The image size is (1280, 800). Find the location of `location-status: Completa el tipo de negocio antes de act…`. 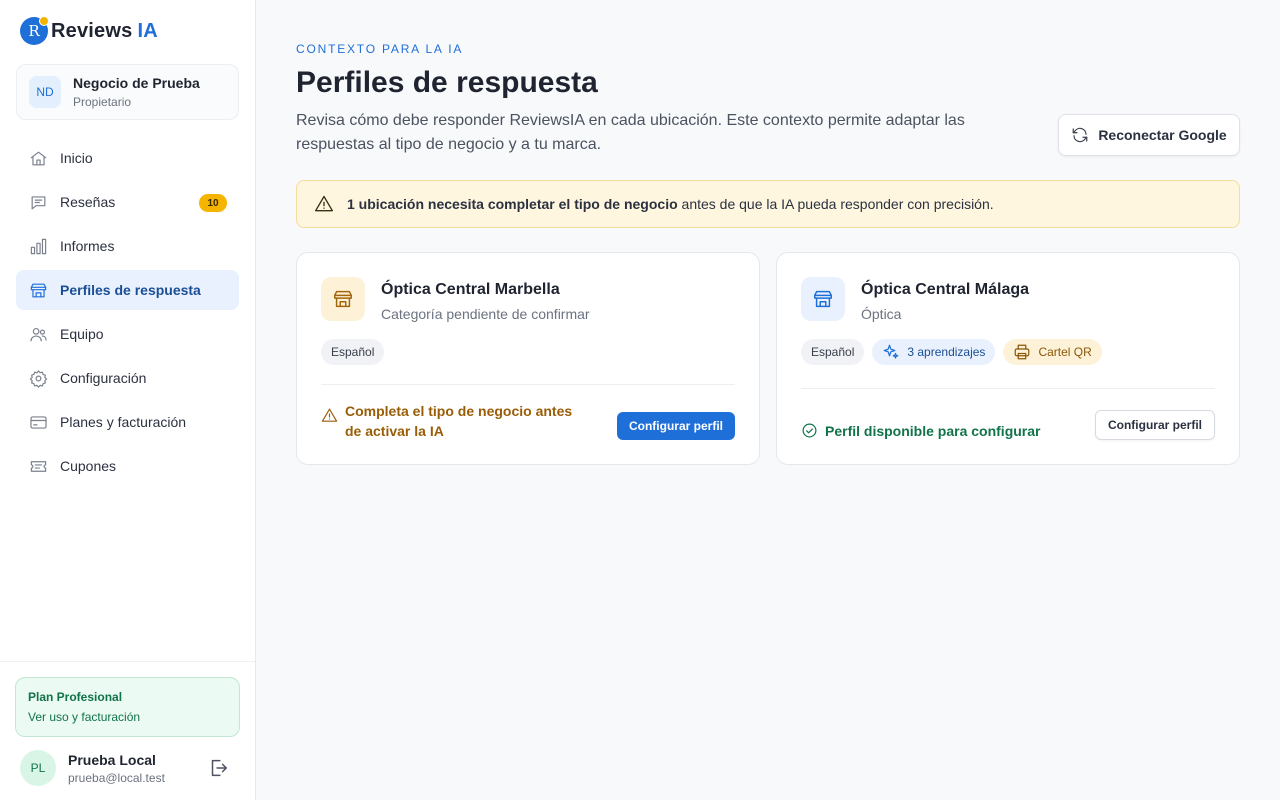

location-status: Completa el tipo de negocio antes de act… is located at coordinates (456, 421).